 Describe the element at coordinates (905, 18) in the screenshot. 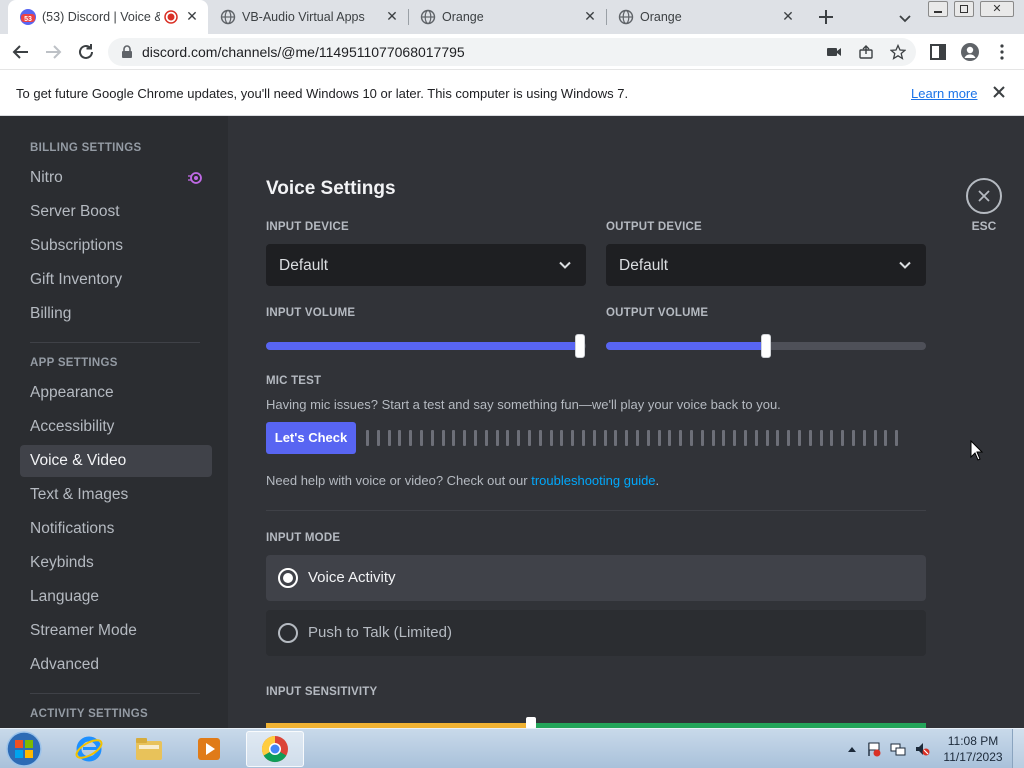

I see `tab-search-icon` at that location.